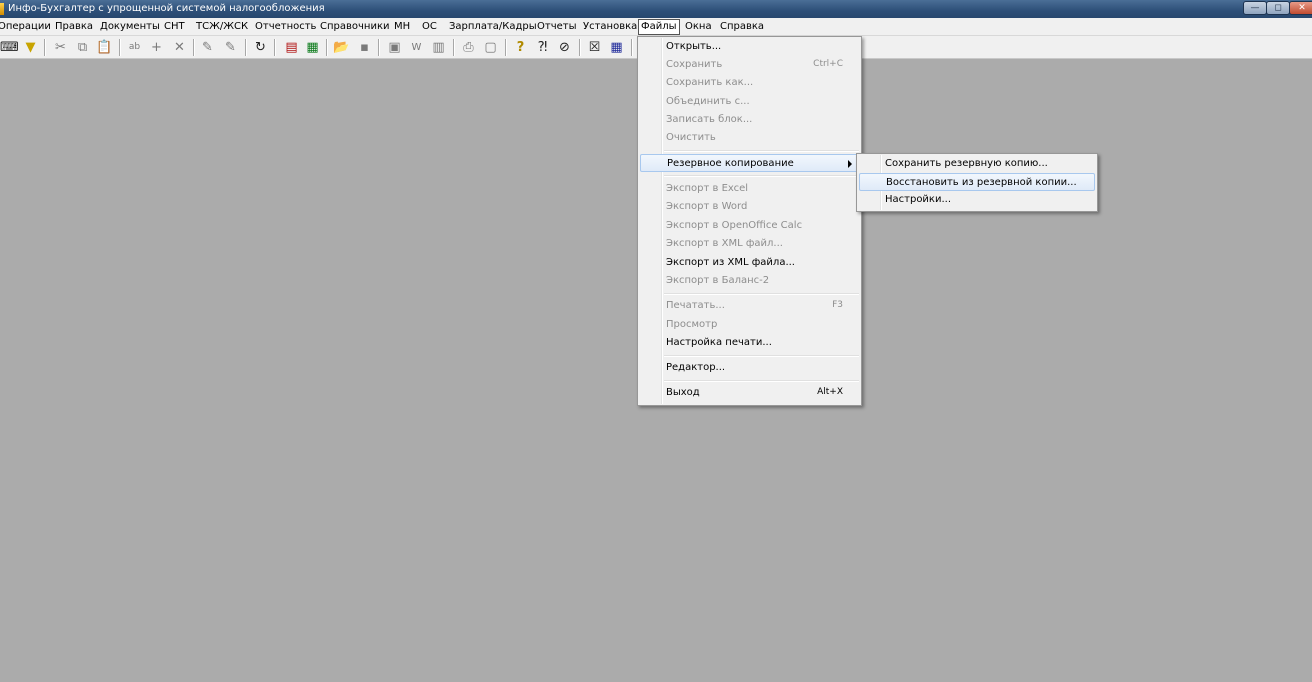 The width and height of the screenshot is (1312, 682). Describe the element at coordinates (355, 27) in the screenshot. I see `menu-references: Справочники` at that location.